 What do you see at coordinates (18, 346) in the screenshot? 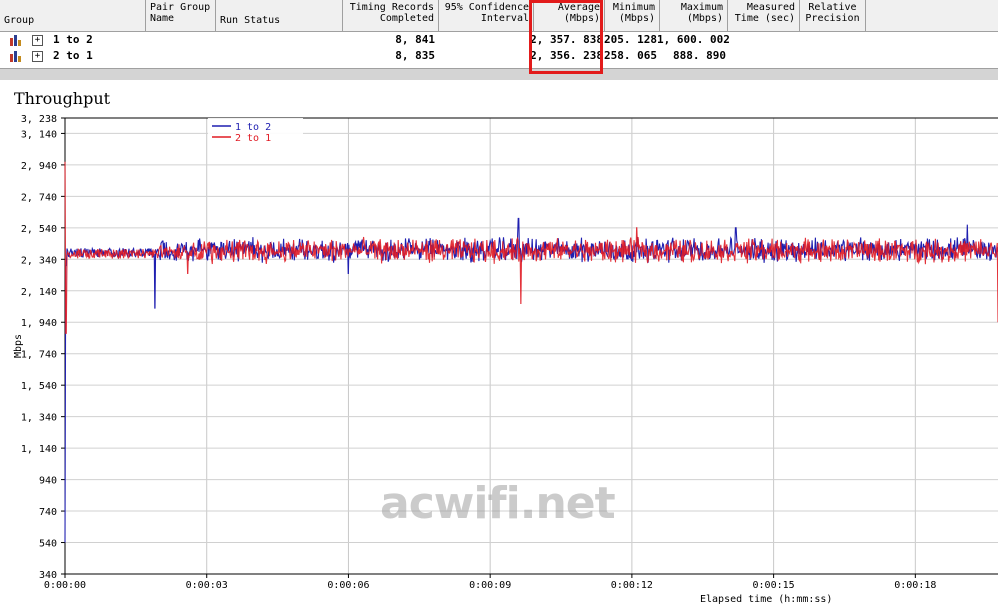
I see `y-axis-label: Mbps` at bounding box center [18, 346].